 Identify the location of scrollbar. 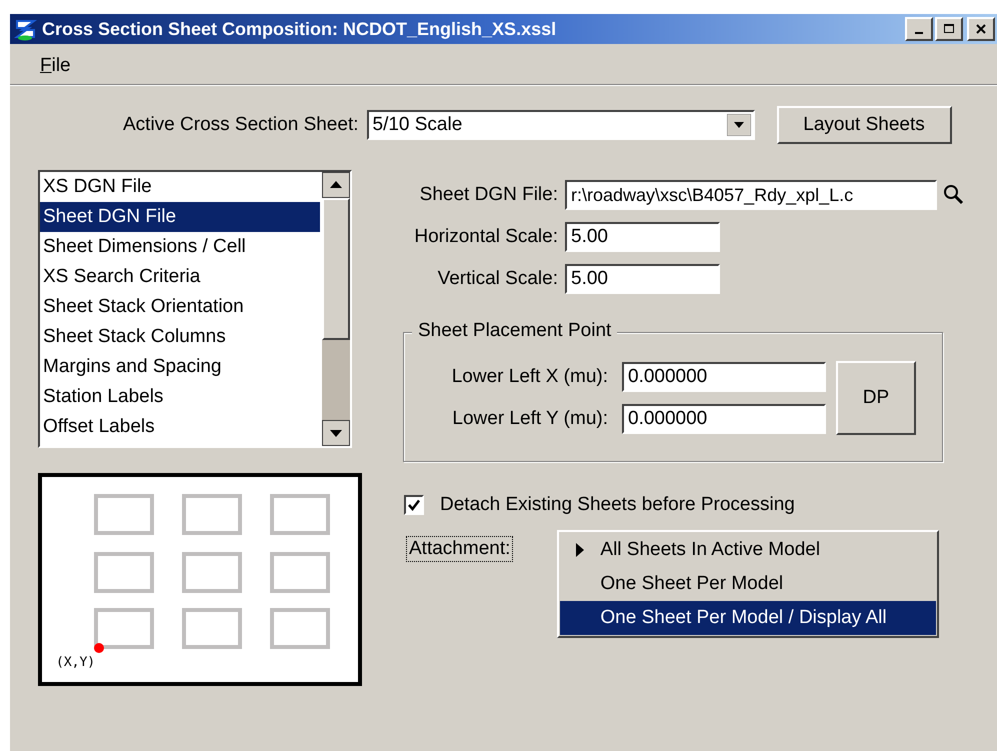
(336, 309).